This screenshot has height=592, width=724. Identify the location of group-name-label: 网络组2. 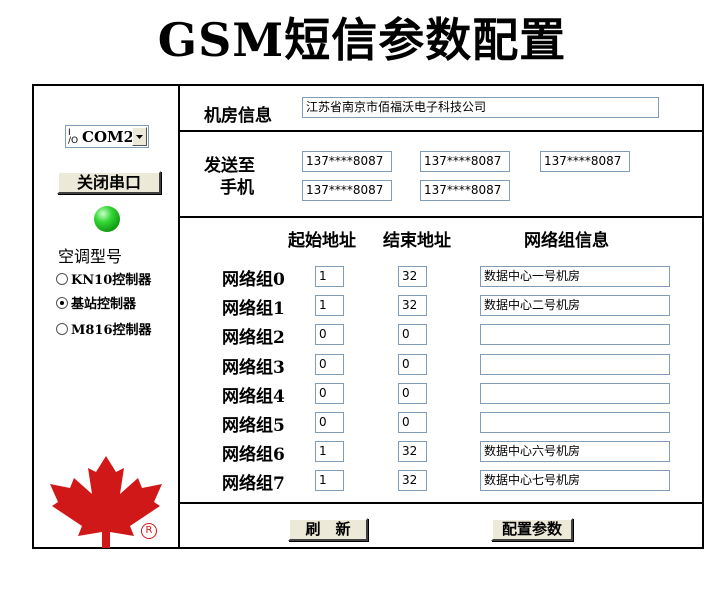
(253, 338).